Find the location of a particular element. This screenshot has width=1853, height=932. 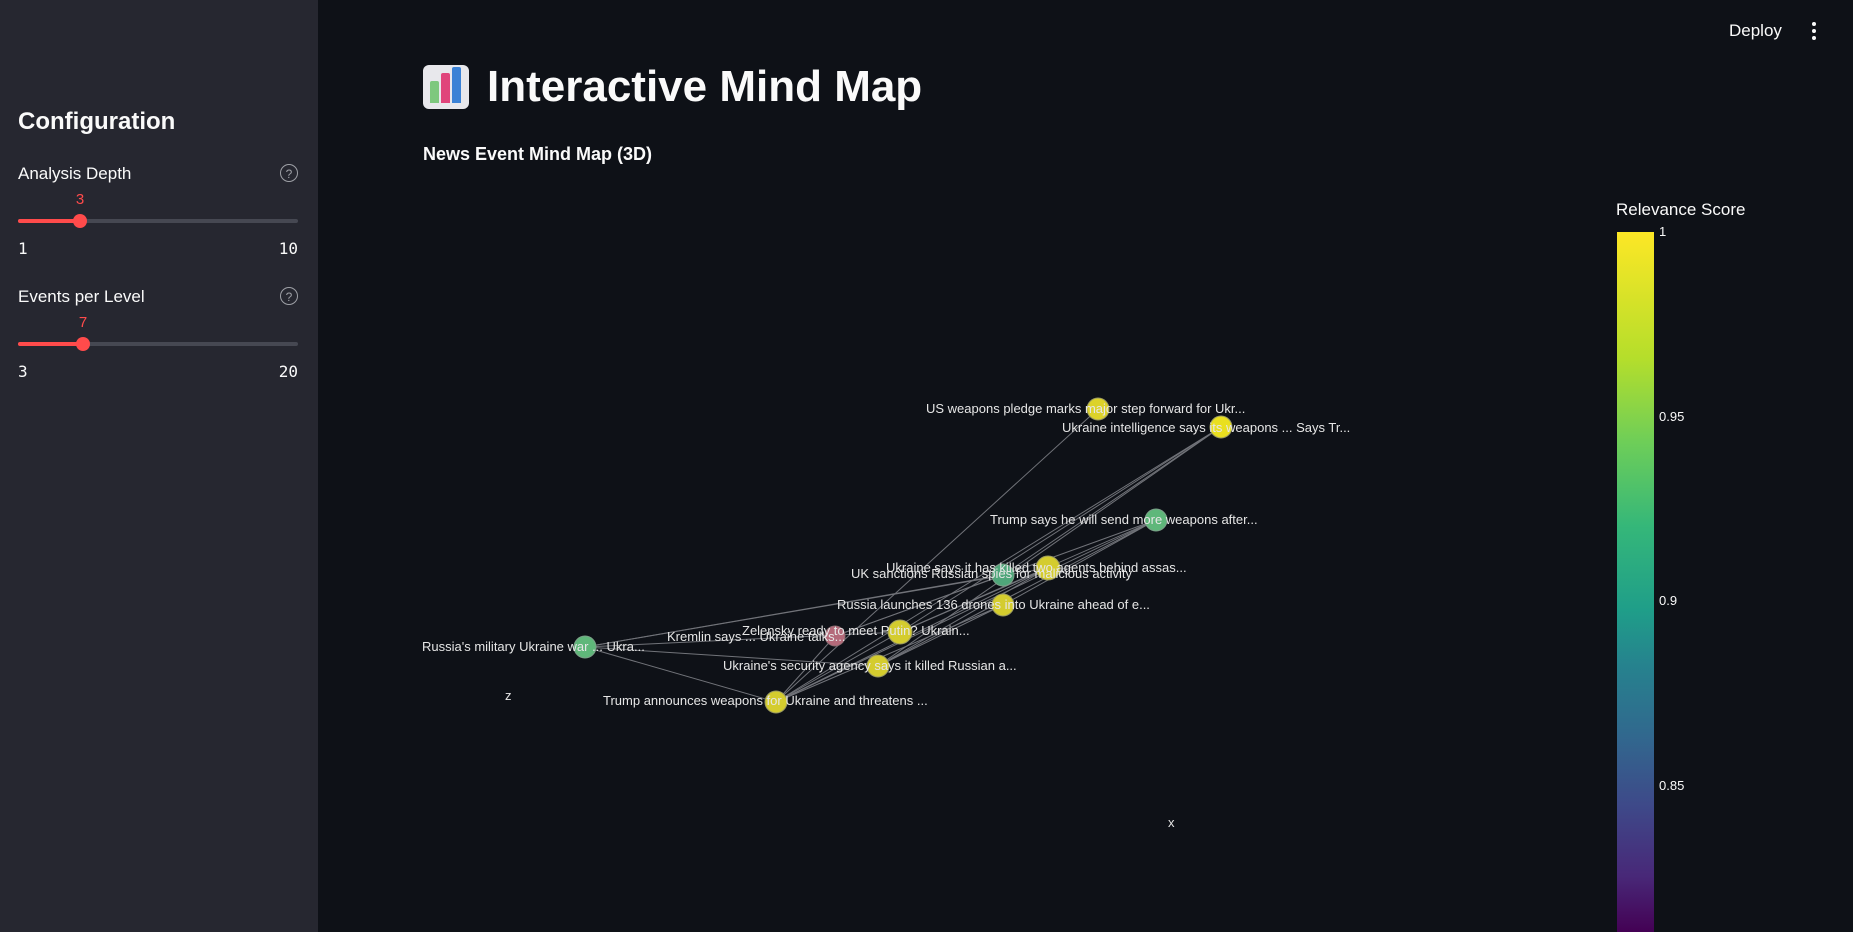

colorbar-tick: 0.95 is located at coordinates (1672, 416).